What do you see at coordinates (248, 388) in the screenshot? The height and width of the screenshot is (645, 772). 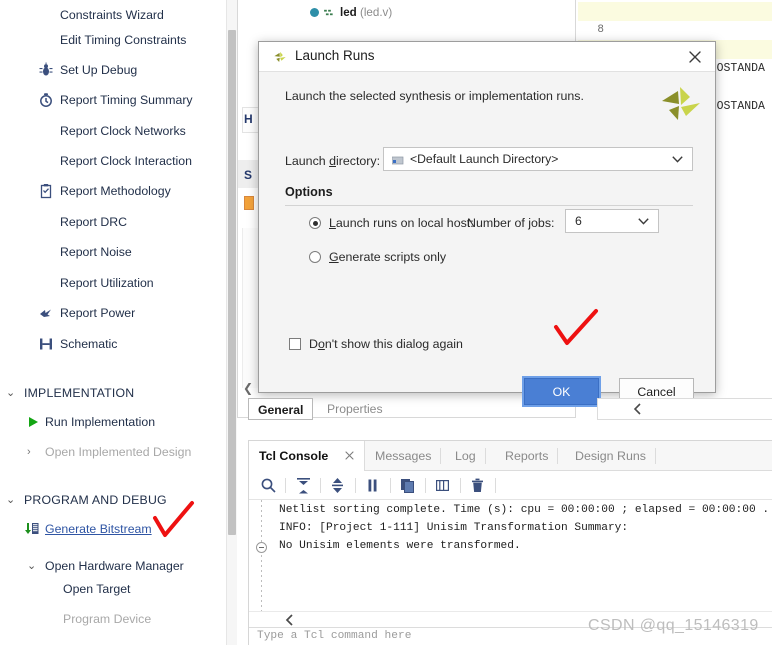 I see `scroll-left-icon: ❮` at bounding box center [248, 388].